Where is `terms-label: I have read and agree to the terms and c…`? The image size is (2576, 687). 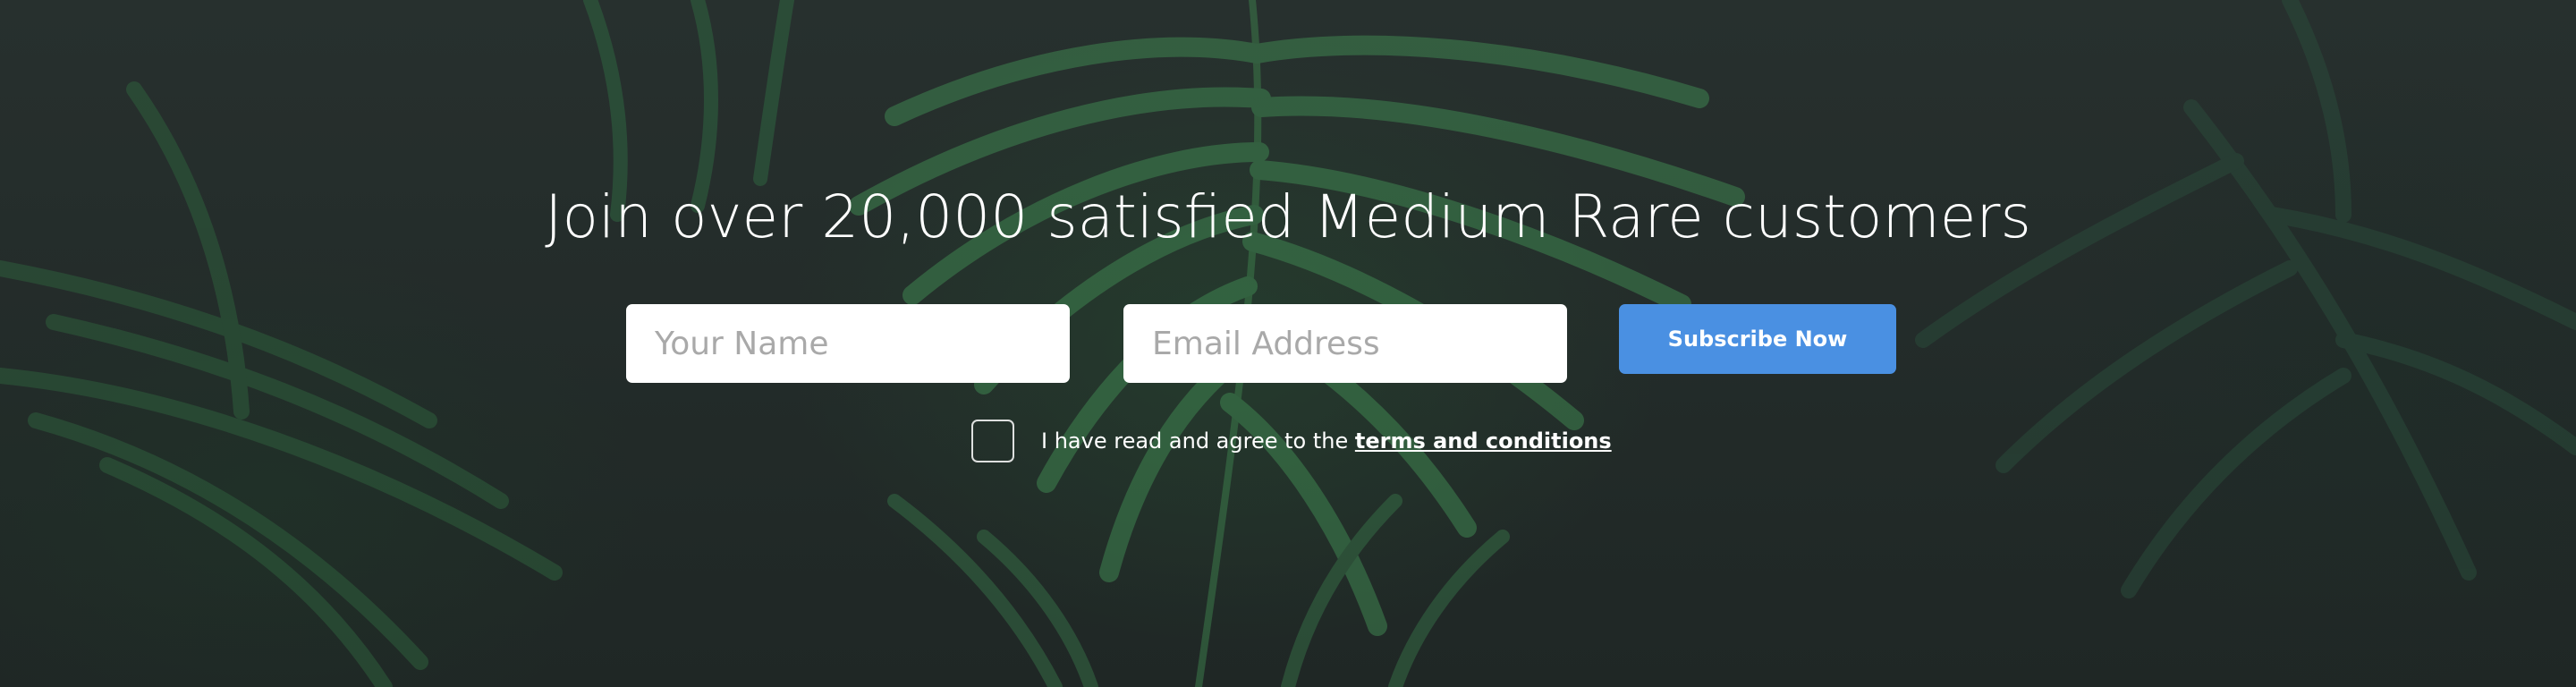
terms-label: I have read and agree to the terms and c… is located at coordinates (1326, 441).